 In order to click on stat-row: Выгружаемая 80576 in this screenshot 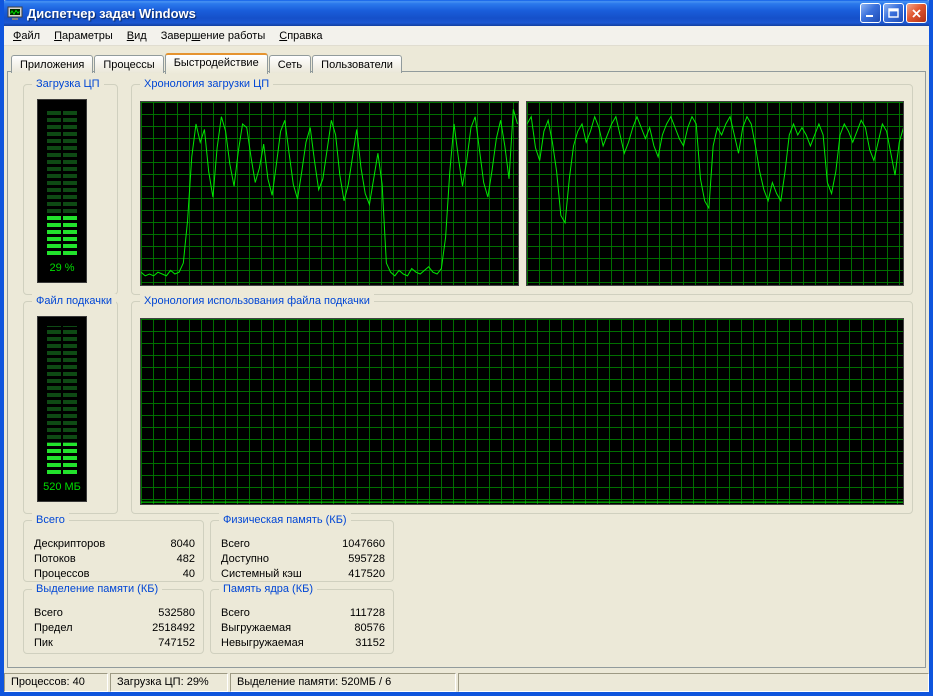, I will do `click(303, 628)`.